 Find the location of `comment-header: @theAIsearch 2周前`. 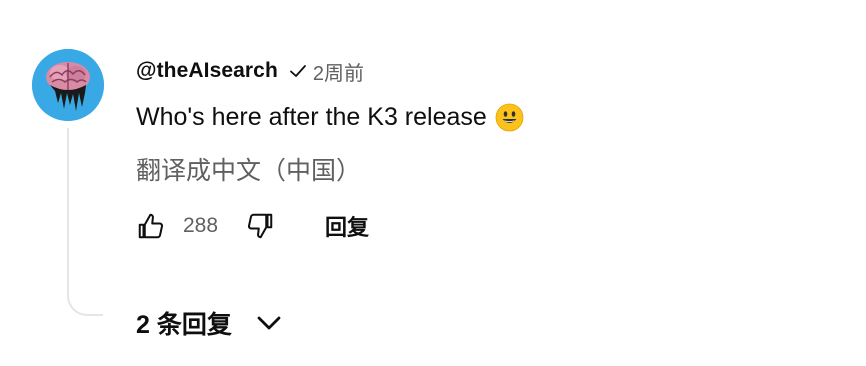

comment-header: @theAIsearch 2周前 is located at coordinates (250, 71).